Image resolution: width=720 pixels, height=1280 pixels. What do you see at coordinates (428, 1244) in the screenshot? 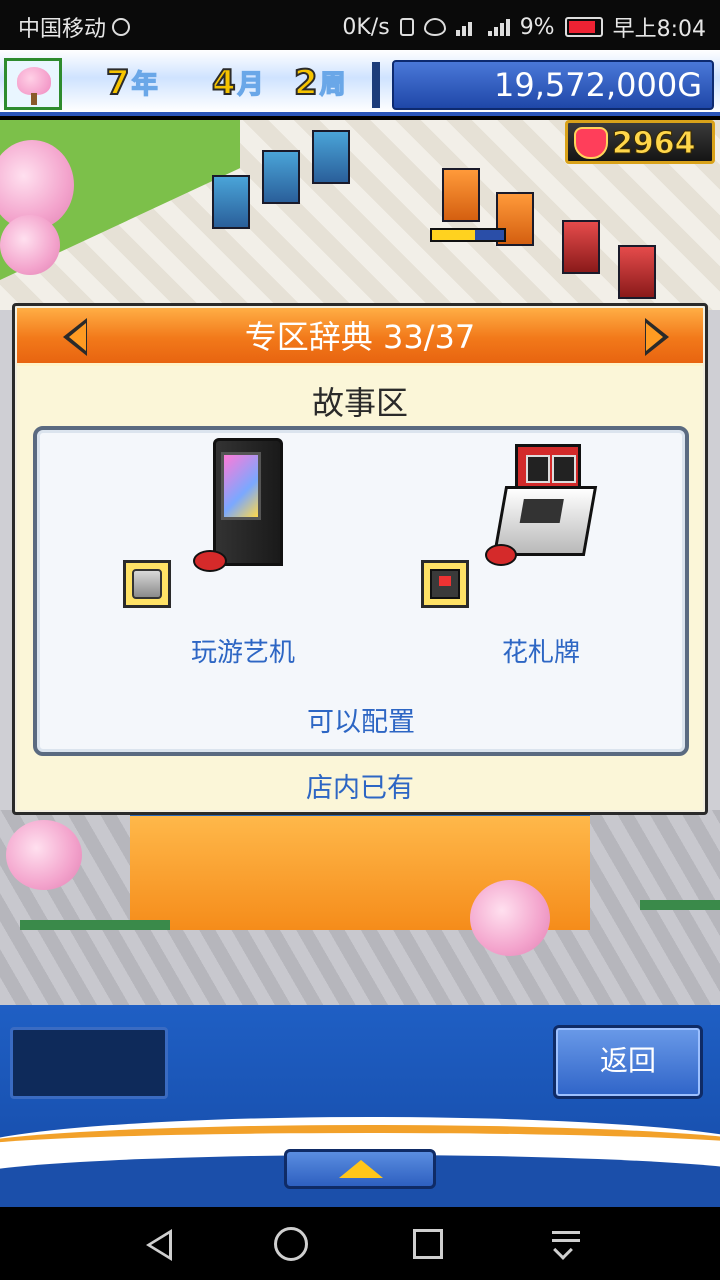
I see `nav-recents-button` at bounding box center [428, 1244].